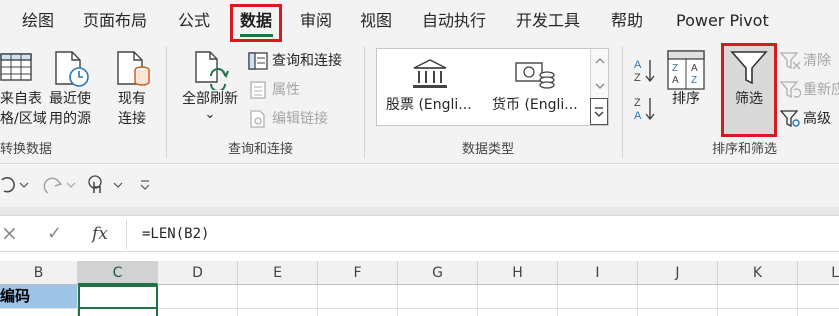 The height and width of the screenshot is (316, 839). Describe the element at coordinates (791, 90) in the screenshot. I see `reapply-filter-icon` at that location.